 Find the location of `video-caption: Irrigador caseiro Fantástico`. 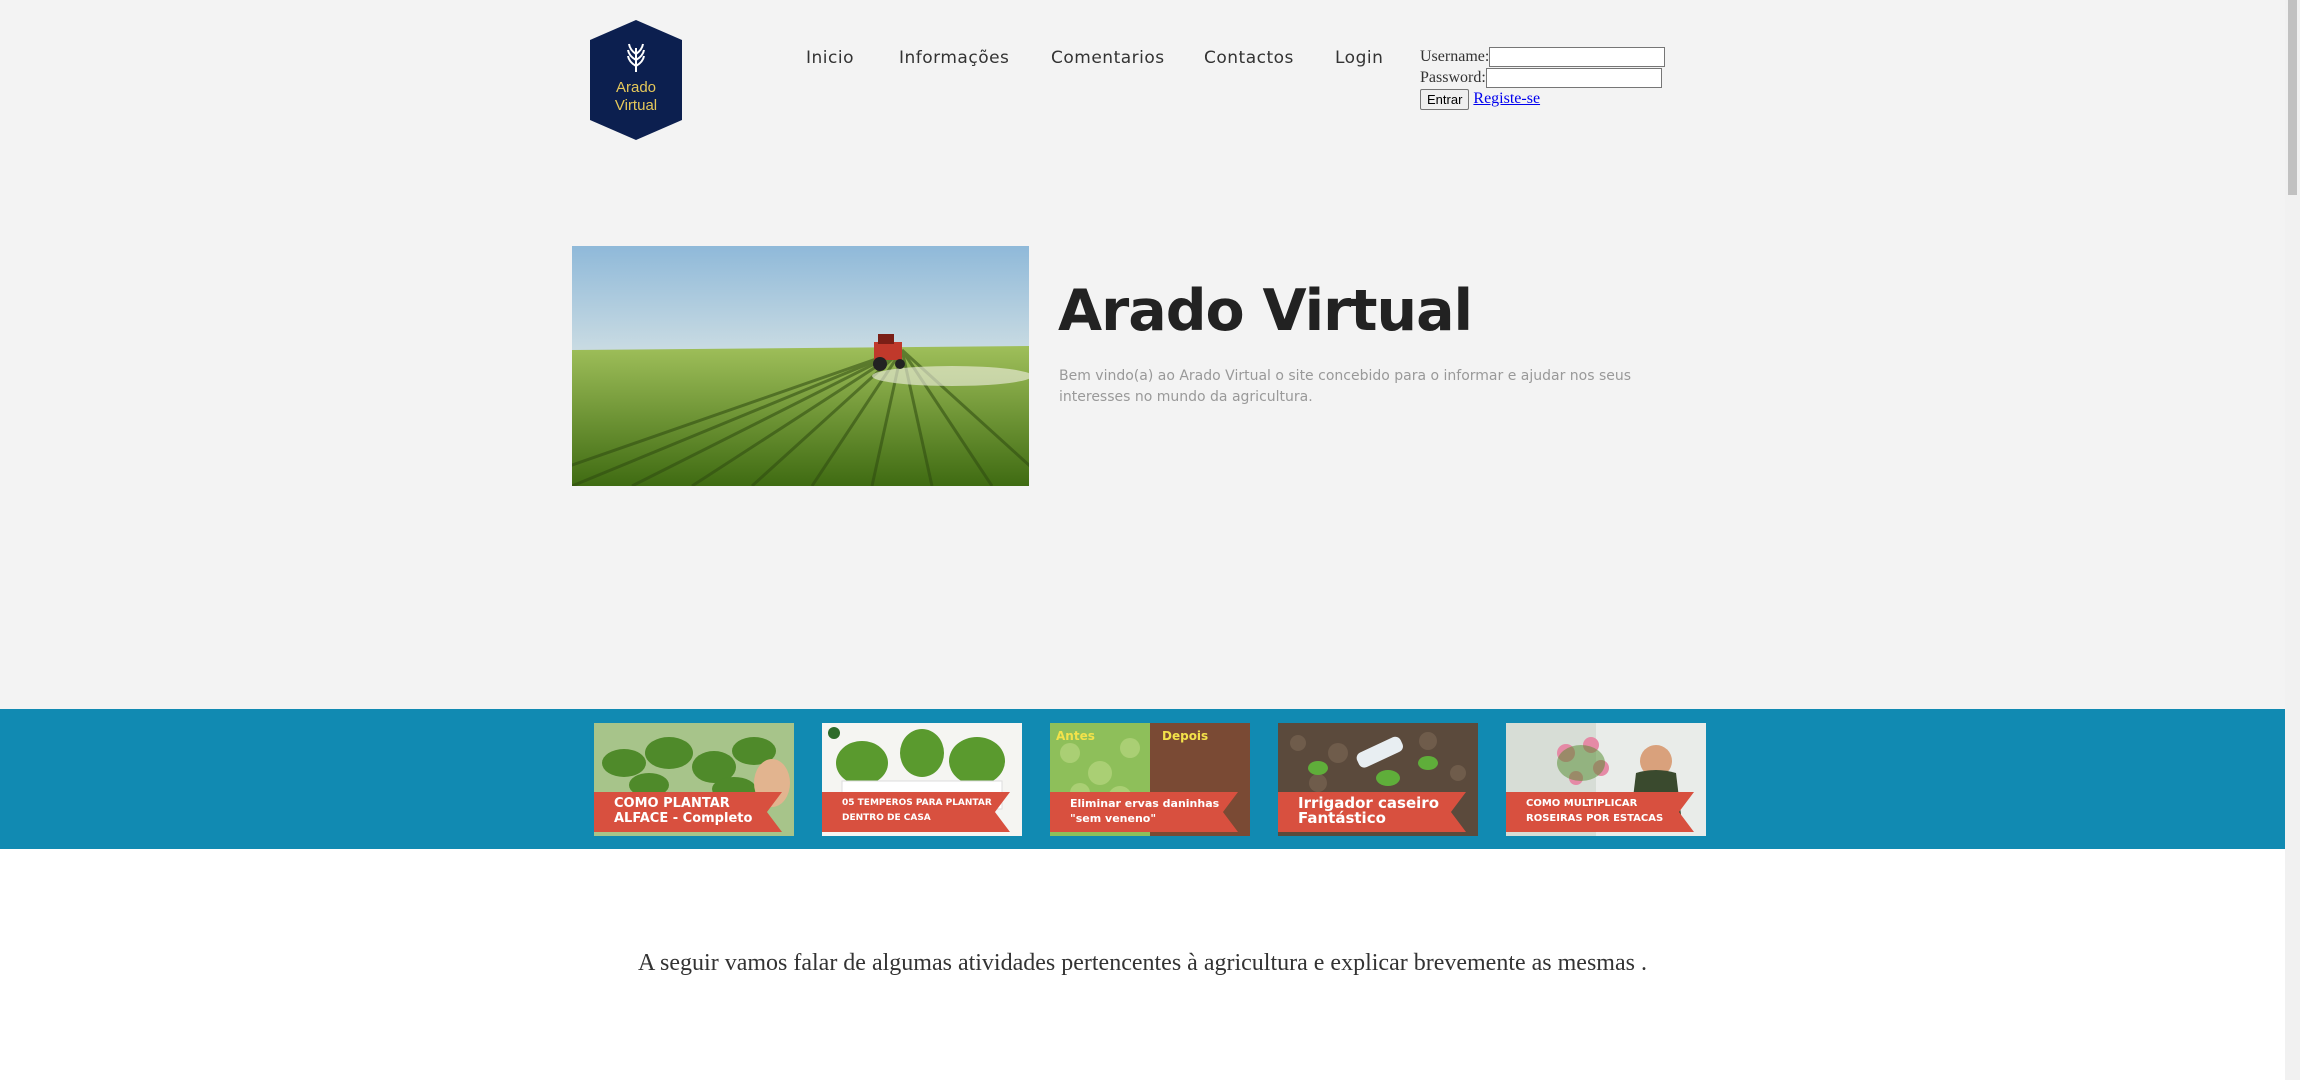

video-caption: Irrigador caseiro Fantástico is located at coordinates (1372, 812).